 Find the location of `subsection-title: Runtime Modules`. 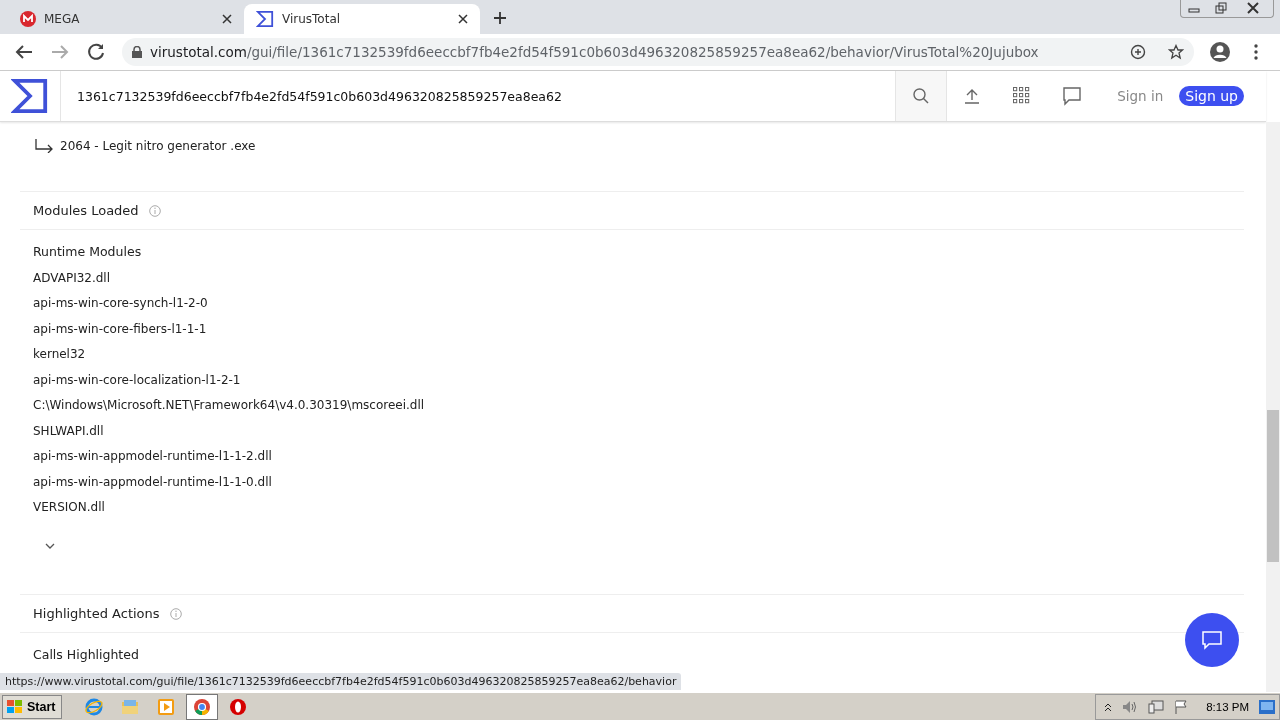

subsection-title: Runtime Modules is located at coordinates (87, 252).